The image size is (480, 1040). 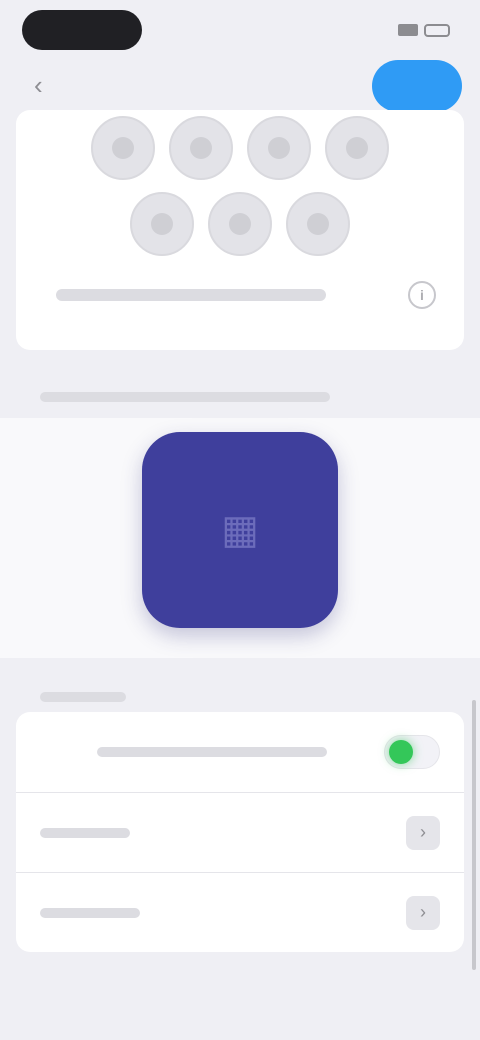 I want to click on status-icons, so click(x=424, y=30).